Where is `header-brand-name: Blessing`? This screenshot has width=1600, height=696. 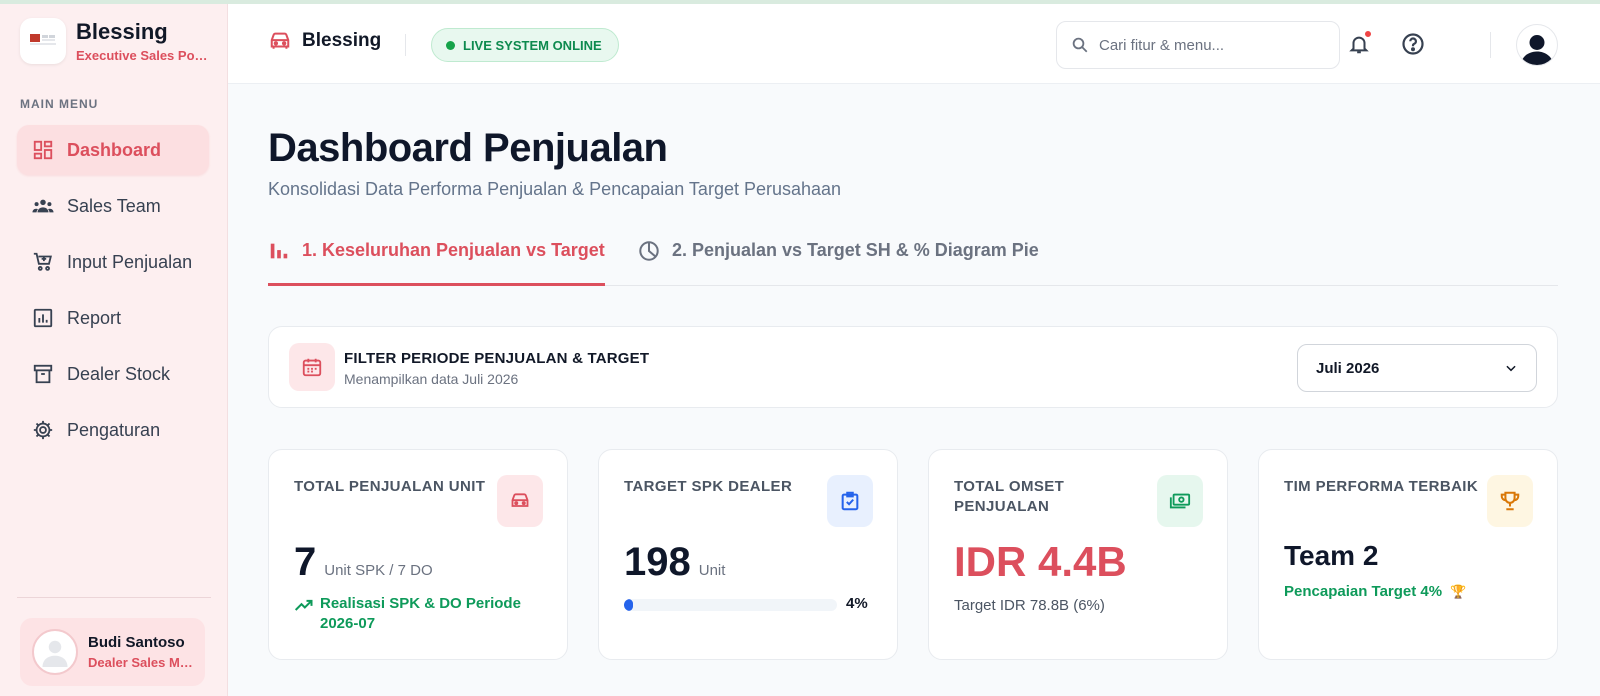 header-brand-name: Blessing is located at coordinates (342, 40).